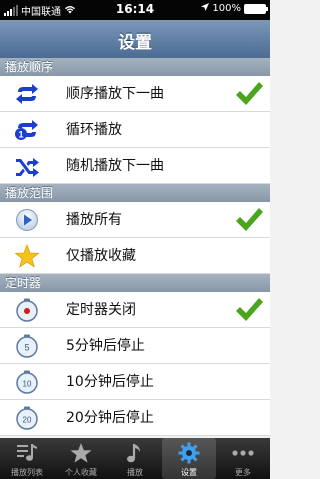 The image size is (320, 479). Describe the element at coordinates (135, 43) in the screenshot. I see `page-title: 设置` at that location.